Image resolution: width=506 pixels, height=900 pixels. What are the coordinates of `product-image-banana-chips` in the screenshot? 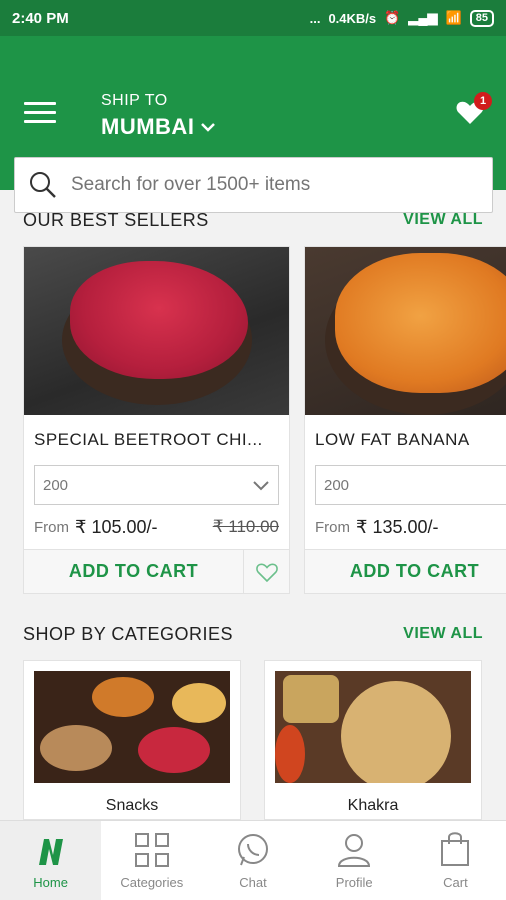 It's located at (405, 331).